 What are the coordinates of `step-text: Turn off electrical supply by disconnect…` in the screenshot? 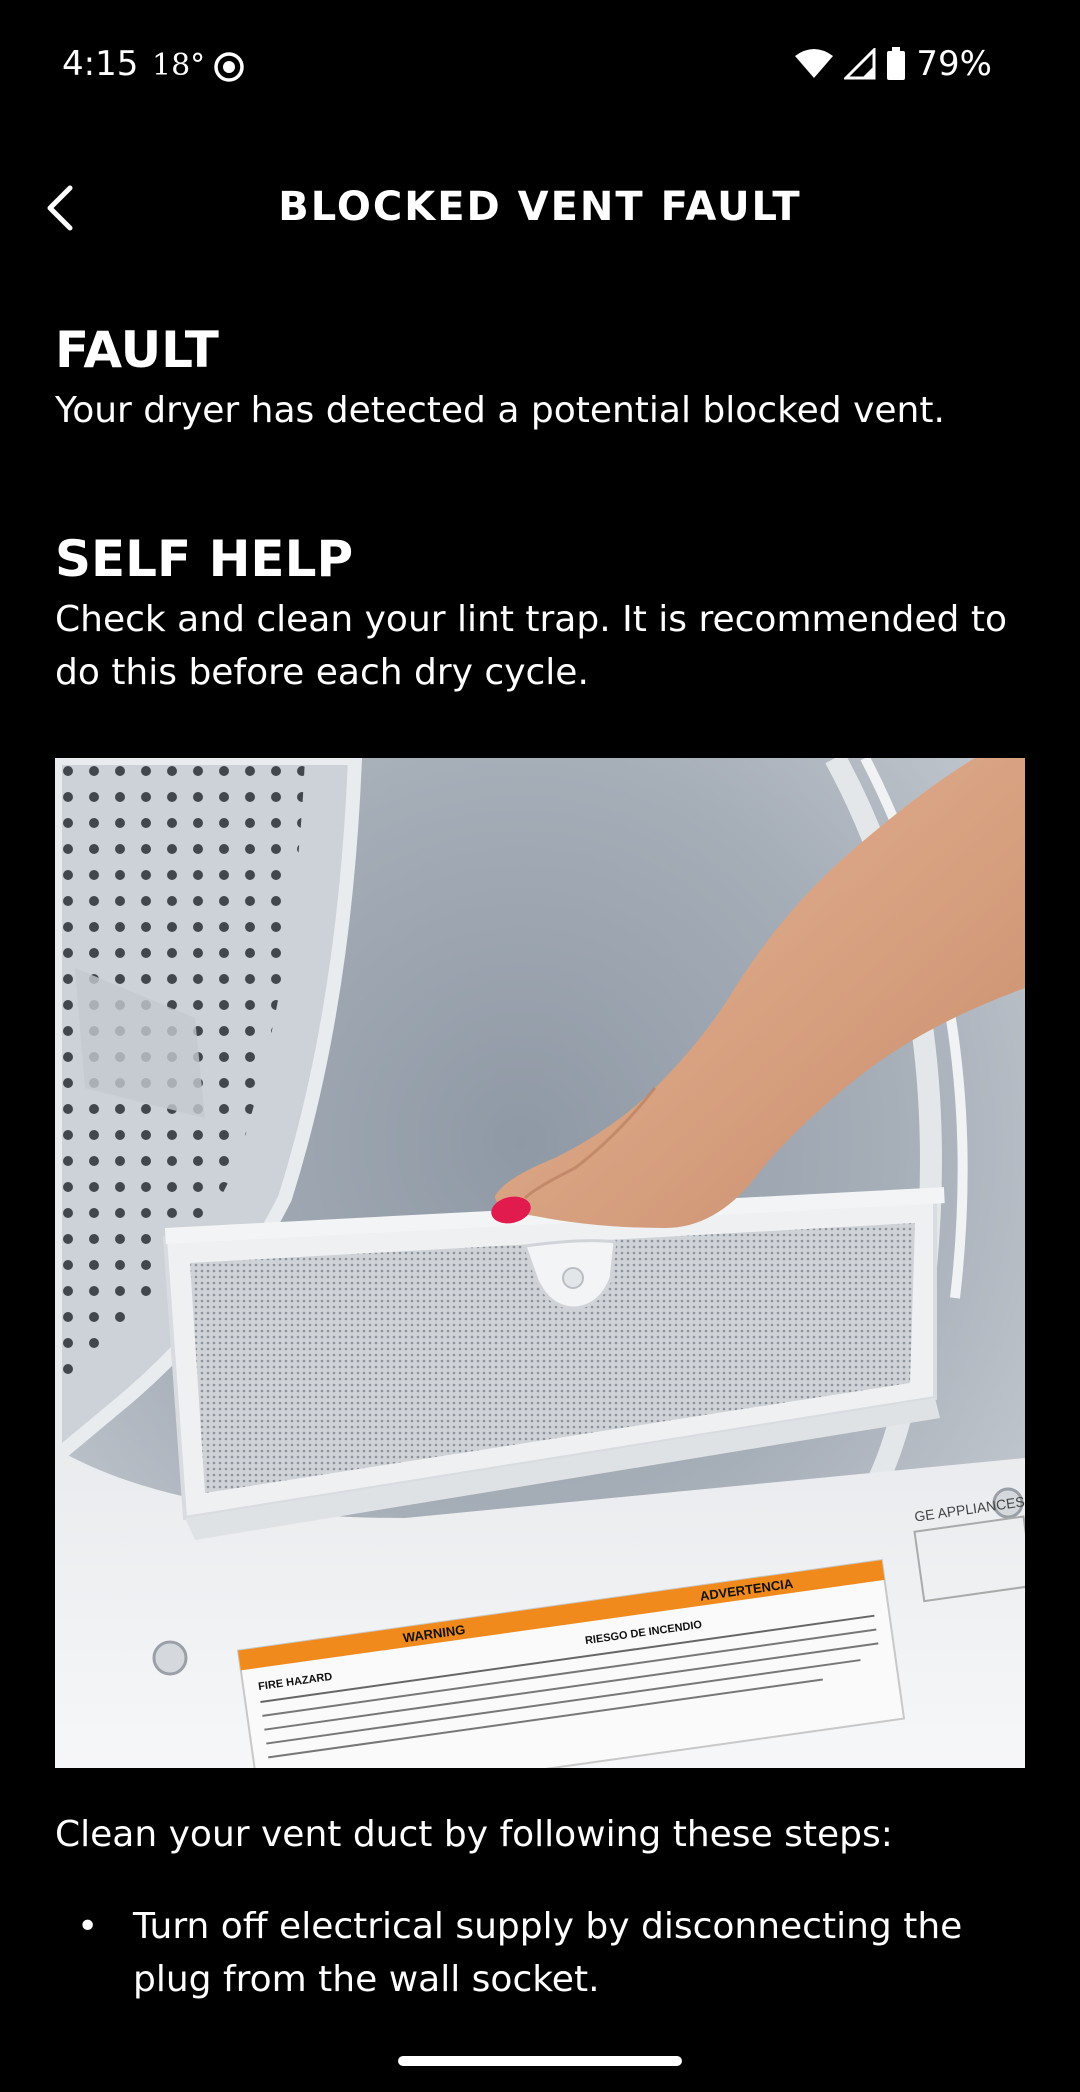 It's located at (548, 1953).